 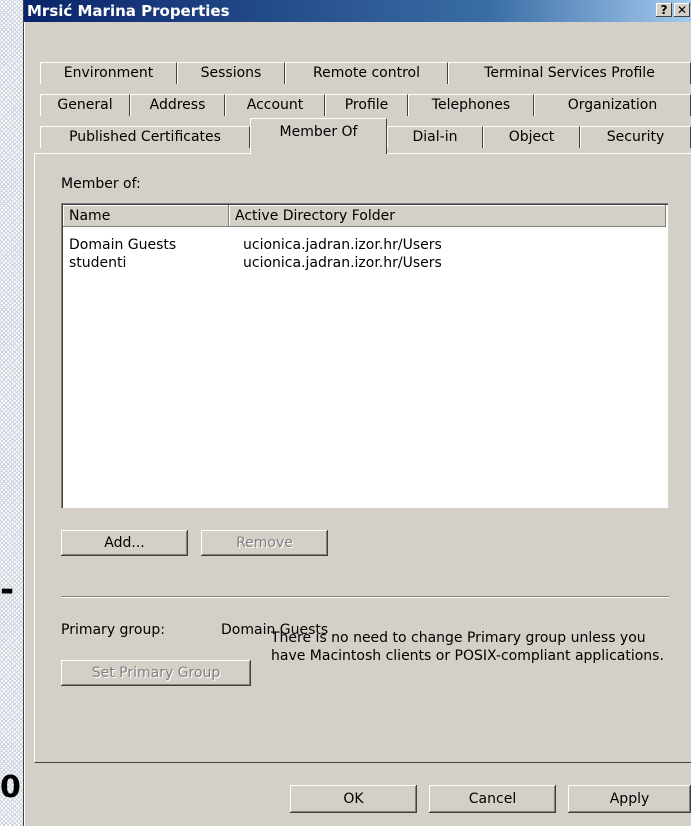 What do you see at coordinates (357, 11) in the screenshot?
I see `title-bar: Mrsić Marina Properties ? ✕` at bounding box center [357, 11].